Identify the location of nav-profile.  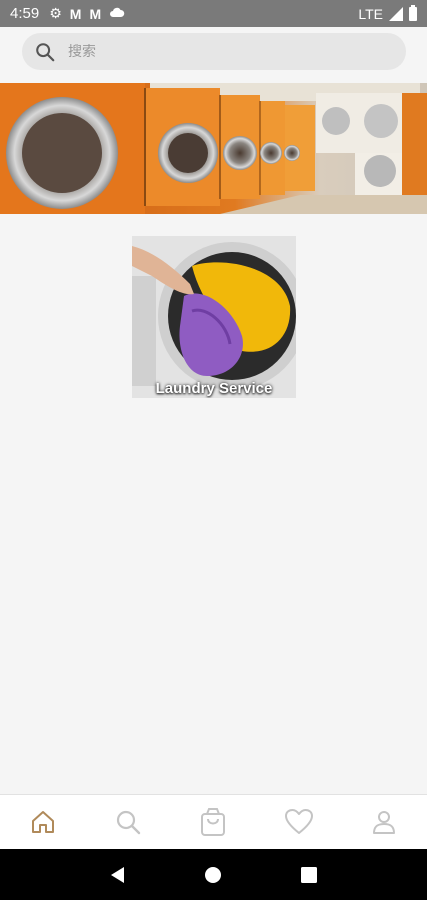
(384, 822).